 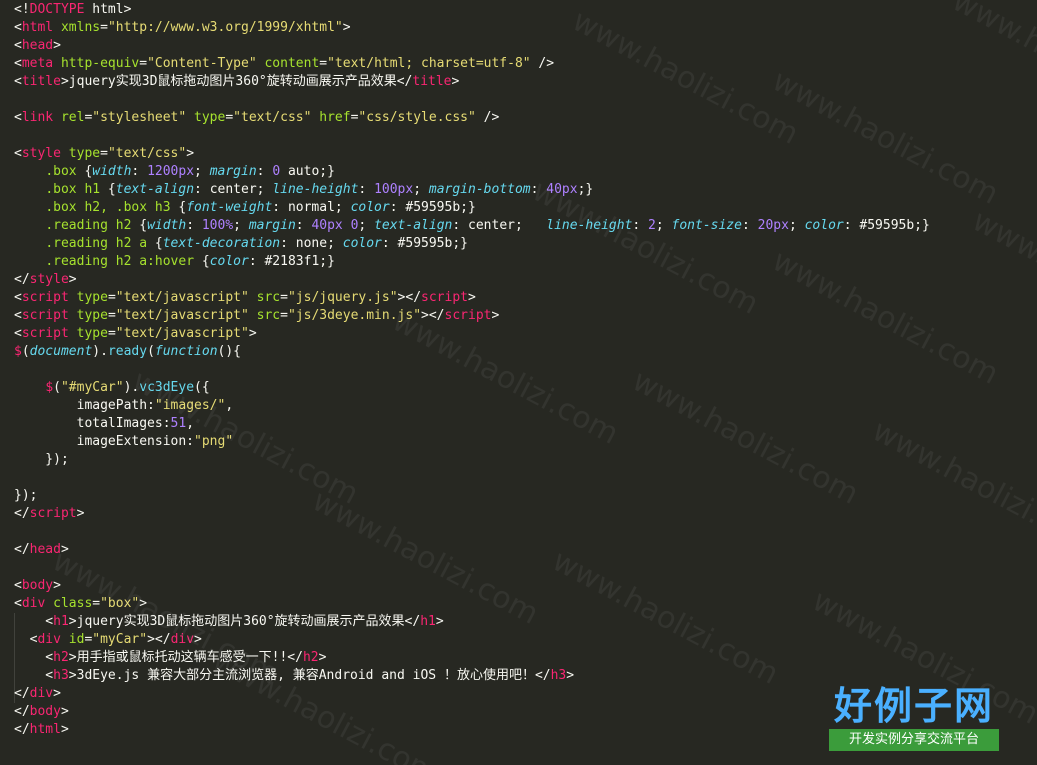 What do you see at coordinates (525, 46) in the screenshot?
I see `code-line: <head>` at bounding box center [525, 46].